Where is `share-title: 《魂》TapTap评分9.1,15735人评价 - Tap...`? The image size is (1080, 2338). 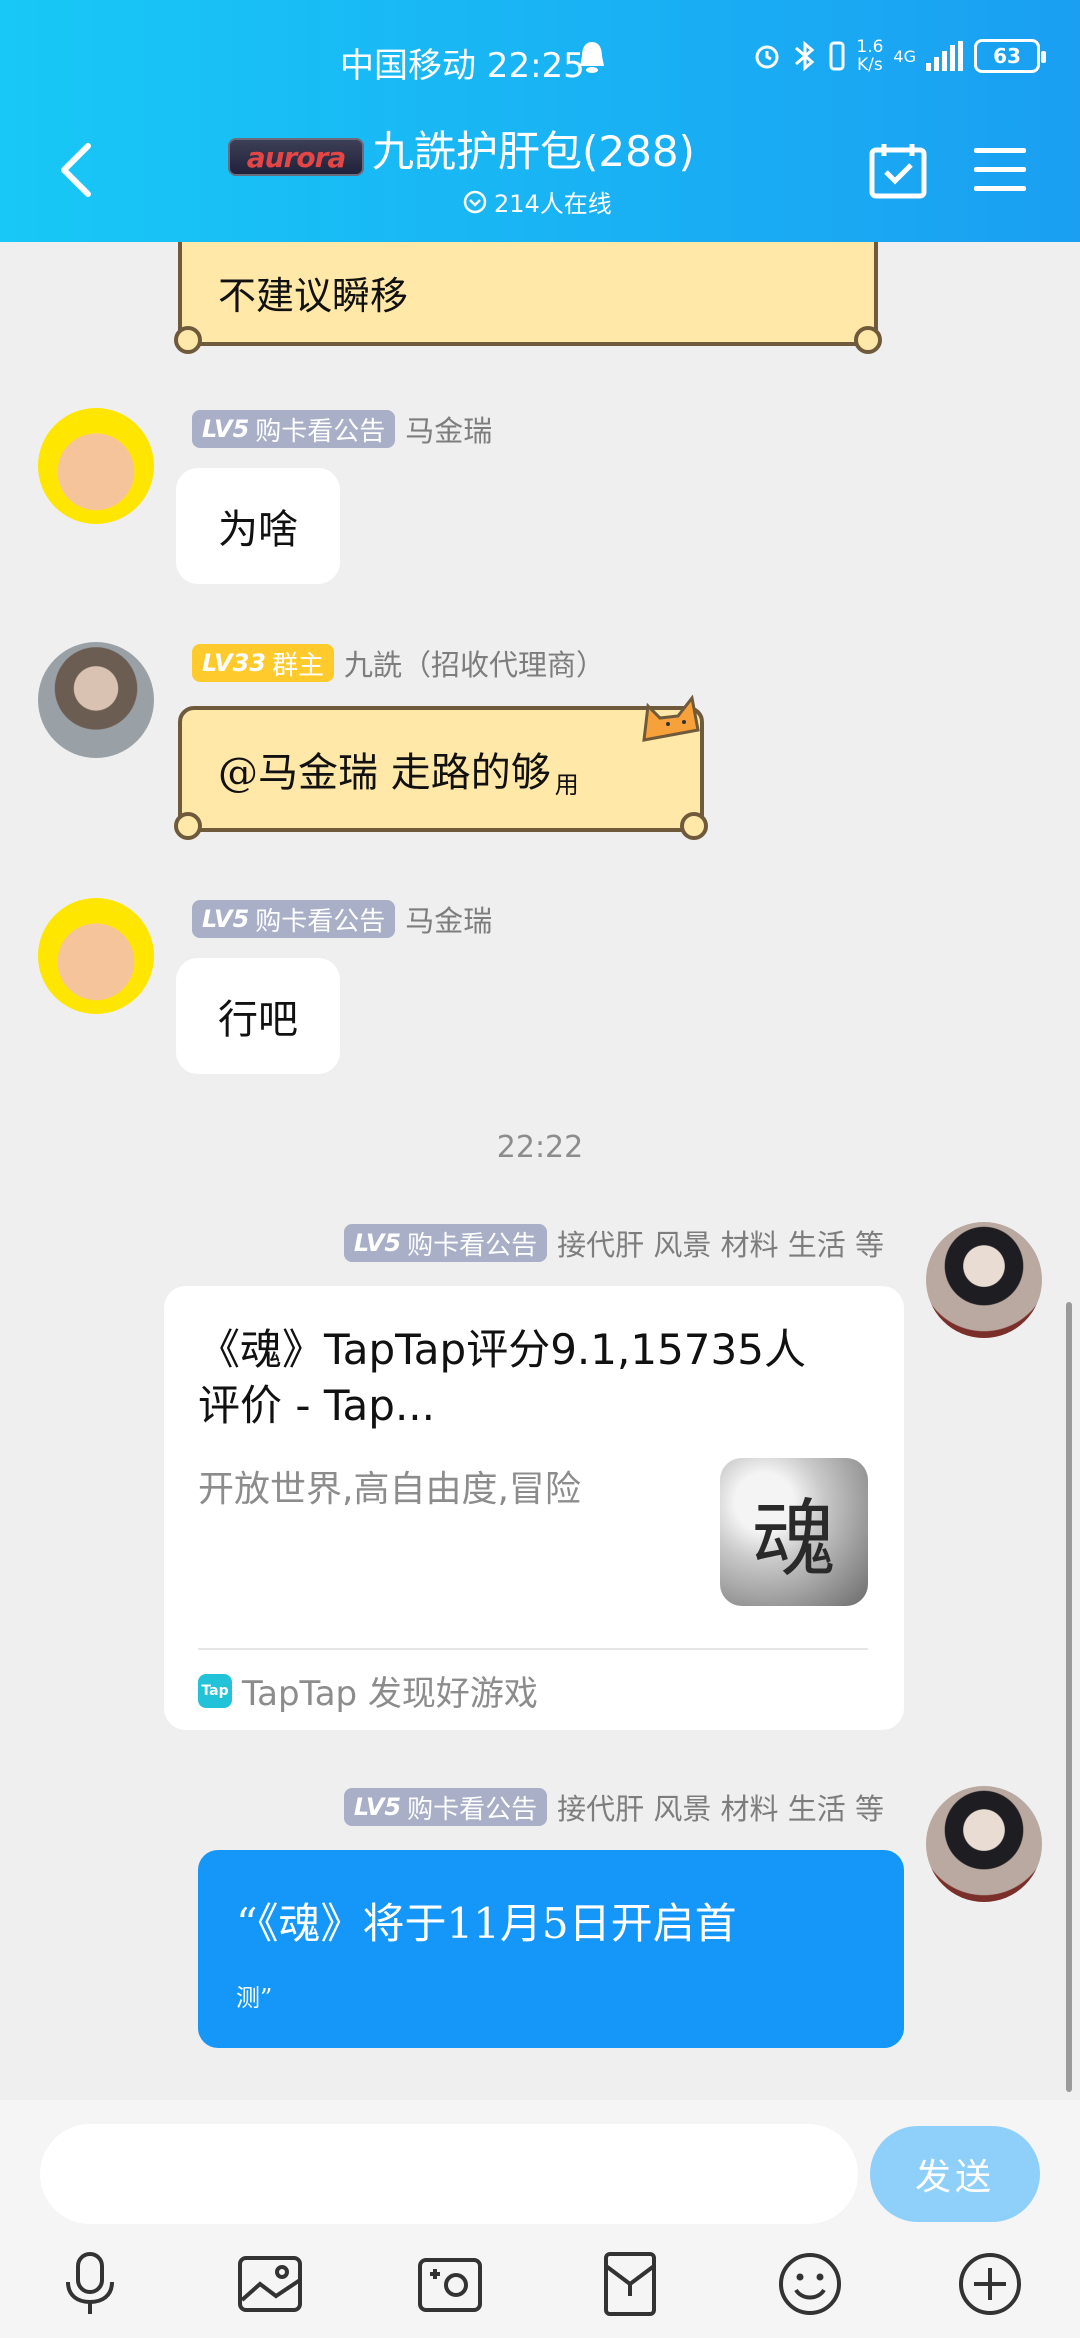 share-title: 《魂》TapTap评分9.1,15735人评价 - Tap... is located at coordinates (502, 1377).